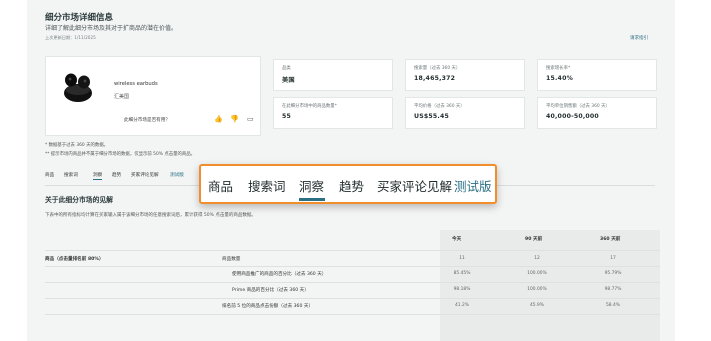 The width and height of the screenshot is (711, 341). Describe the element at coordinates (559, 78) in the screenshot. I see `stat-value: 15.40%` at that location.